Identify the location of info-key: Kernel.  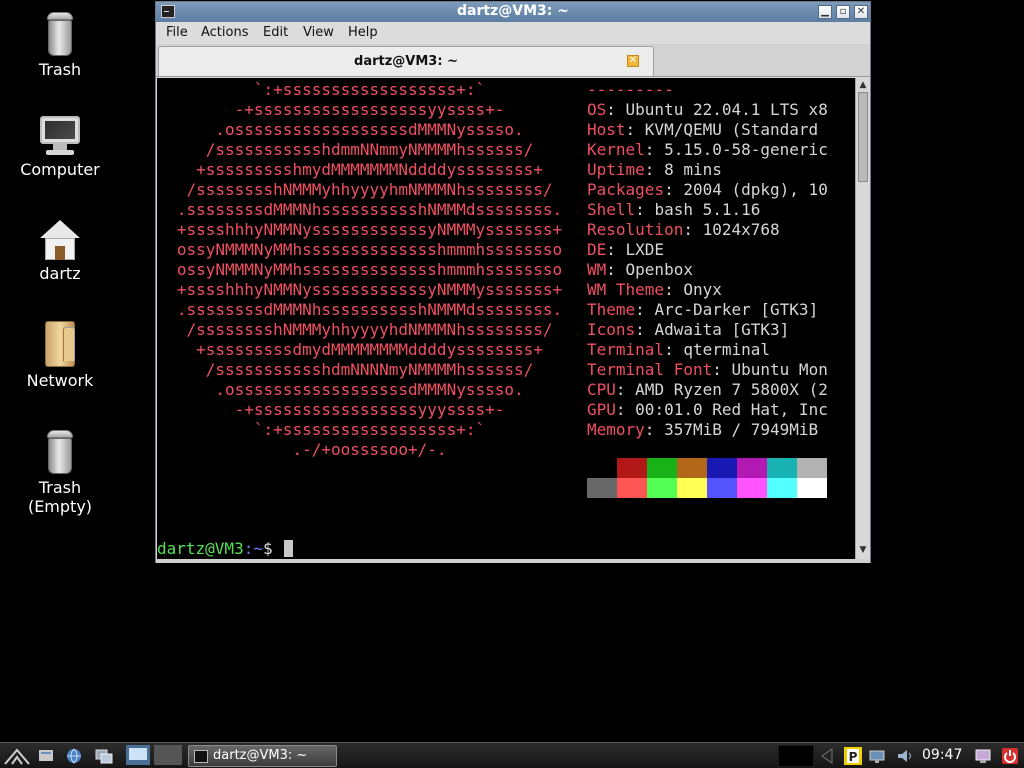
(616, 149).